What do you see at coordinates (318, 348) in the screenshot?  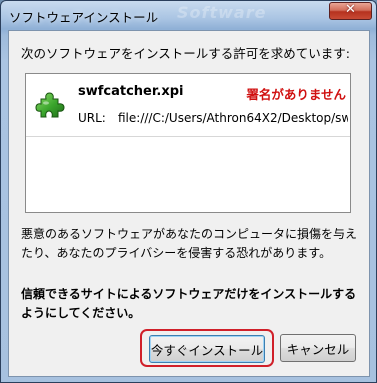 I see `cancel-button: キャンセル` at bounding box center [318, 348].